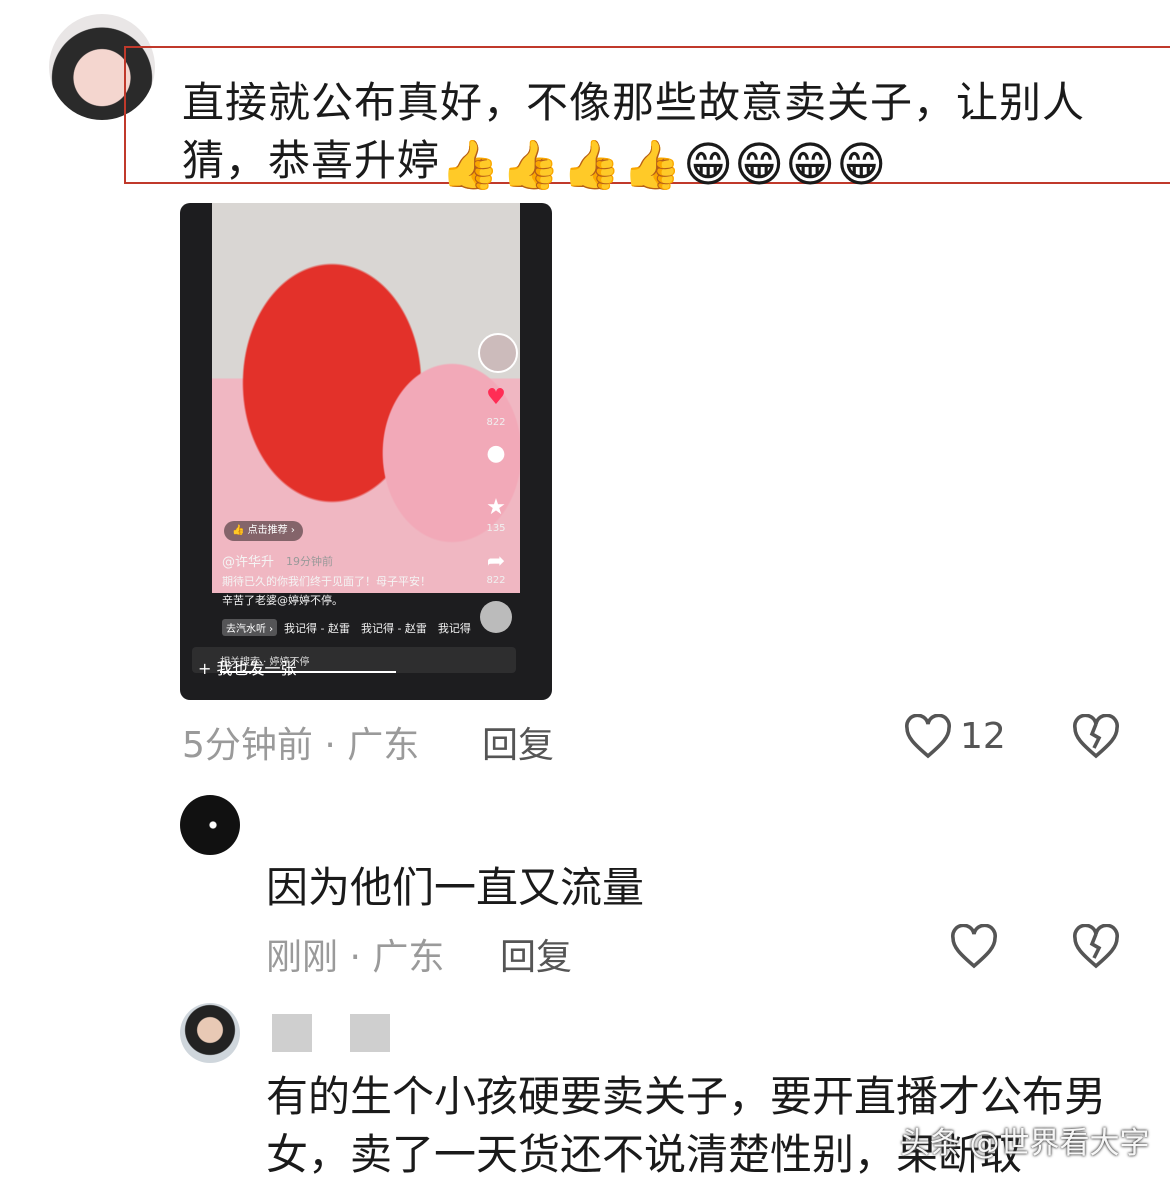 This screenshot has height=1184, width=1170. What do you see at coordinates (271, 530) in the screenshot?
I see `recommend-label: 点击推荐 ›` at bounding box center [271, 530].